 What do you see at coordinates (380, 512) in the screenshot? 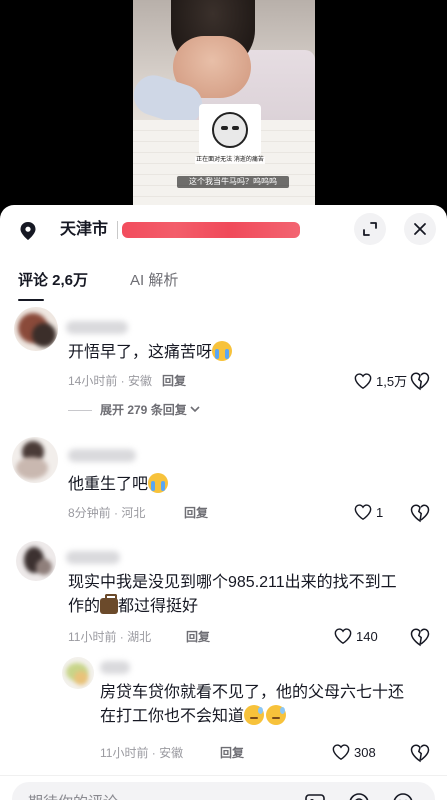
I see `like-count: 1` at bounding box center [380, 512].